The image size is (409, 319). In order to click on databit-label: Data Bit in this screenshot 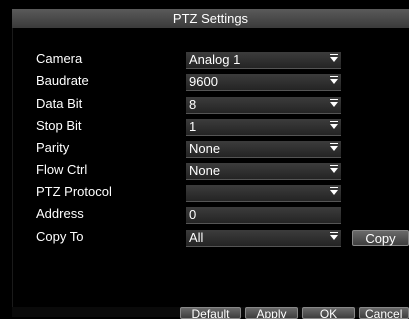, I will do `click(59, 103)`.